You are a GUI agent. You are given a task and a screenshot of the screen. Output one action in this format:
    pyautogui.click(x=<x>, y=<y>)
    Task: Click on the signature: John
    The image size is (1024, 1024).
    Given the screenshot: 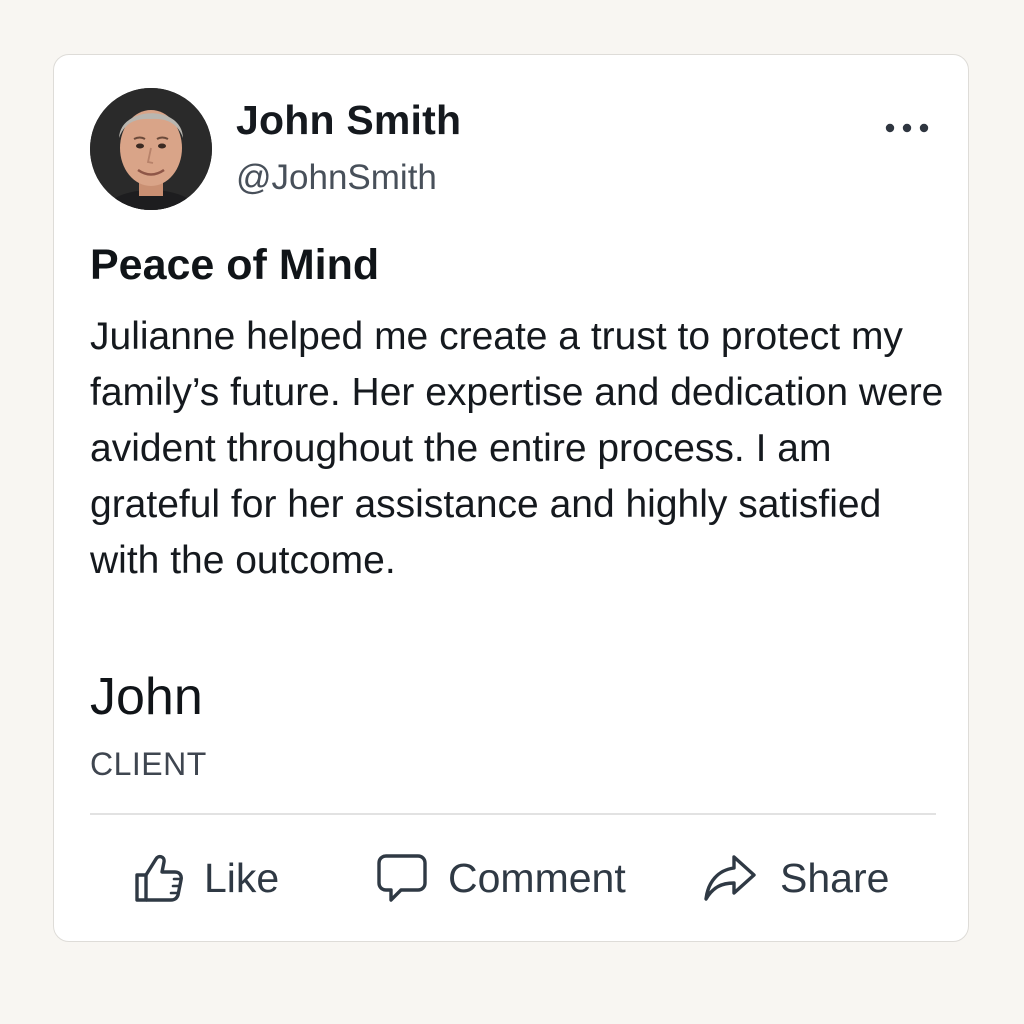 What is the action you would take?
    pyautogui.click(x=146, y=697)
    